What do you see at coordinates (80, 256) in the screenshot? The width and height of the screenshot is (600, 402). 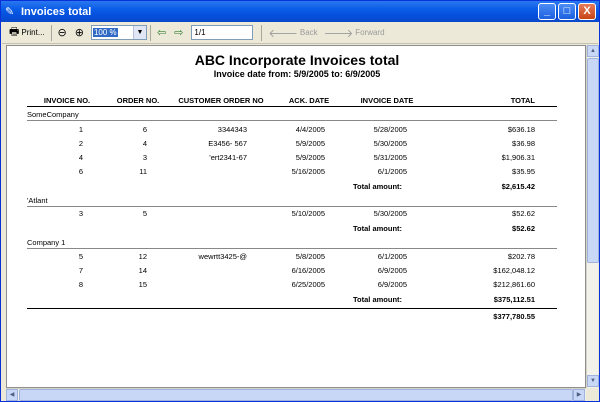 I see `invoice-no: 5` at bounding box center [80, 256].